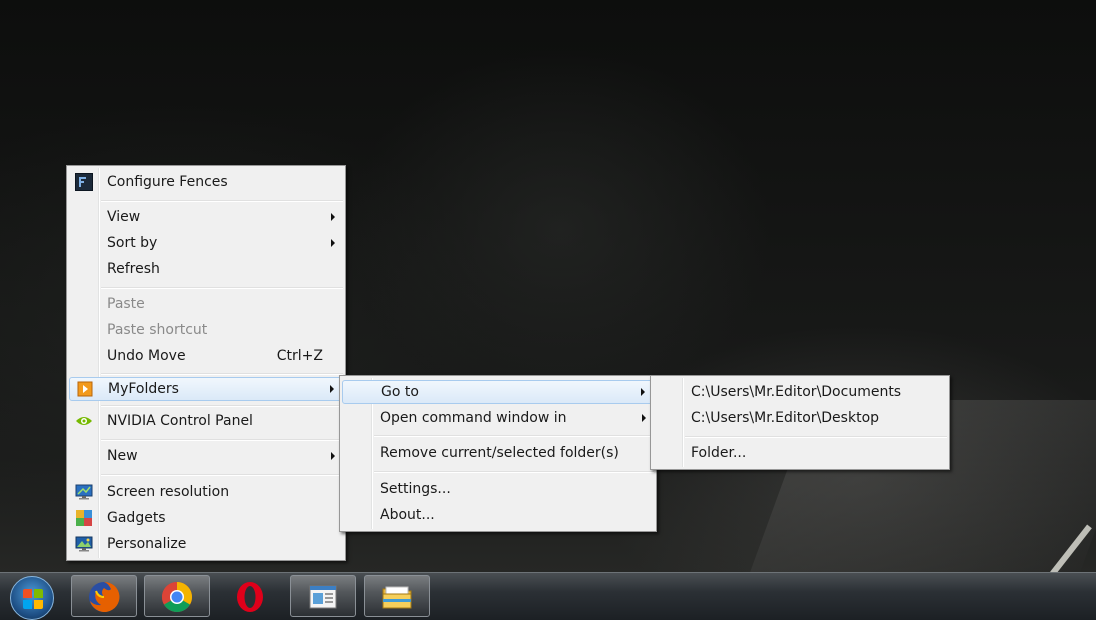 This screenshot has height=620, width=1096. What do you see at coordinates (206, 389) in the screenshot?
I see `menu-item-myfolders: MyFolders` at bounding box center [206, 389].